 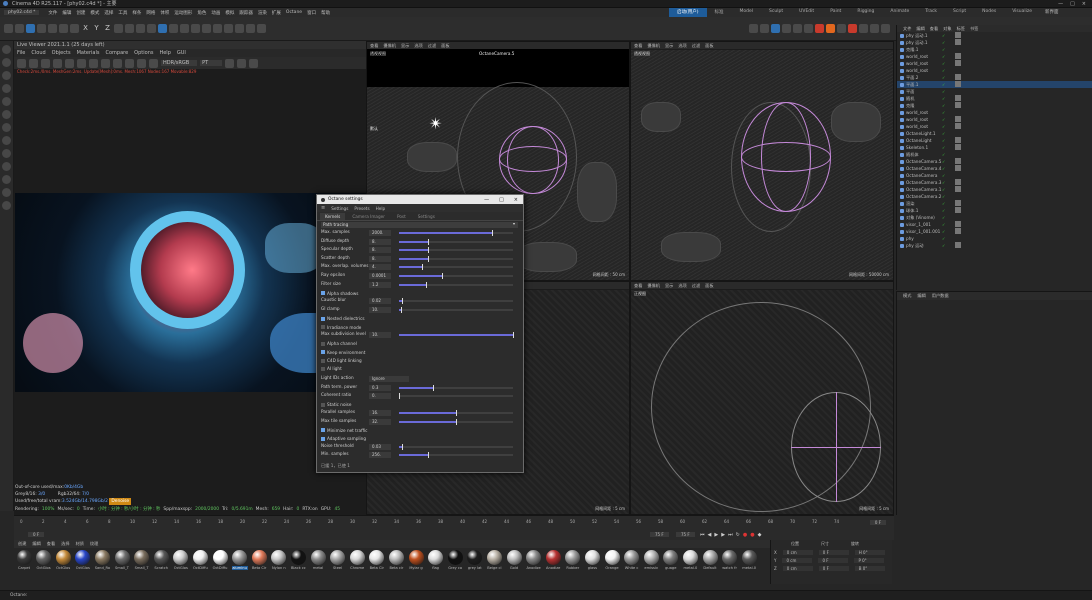 What do you see at coordinates (396, 560) in the screenshot?
I see `material-swatch: Beta cir` at bounding box center [396, 560].